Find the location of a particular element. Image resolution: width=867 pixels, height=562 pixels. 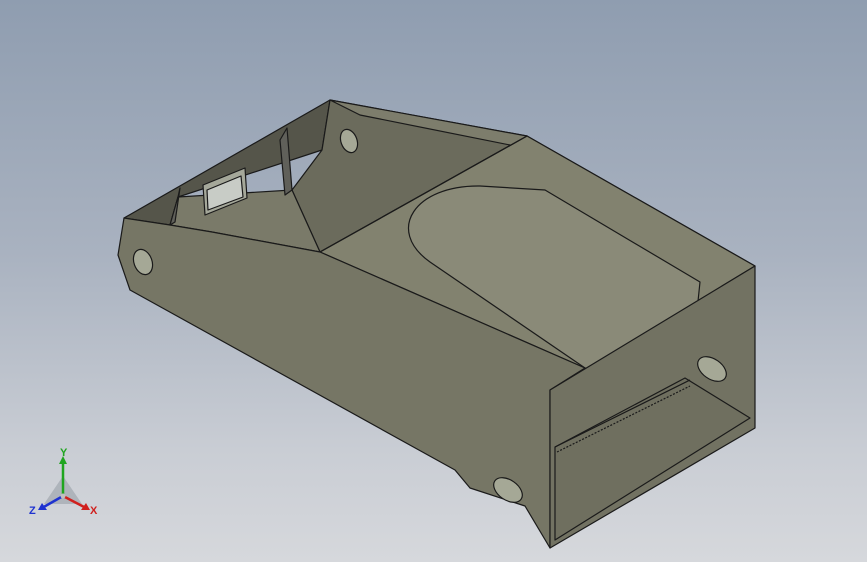

z-axis-label: Z is located at coordinates (32, 511).